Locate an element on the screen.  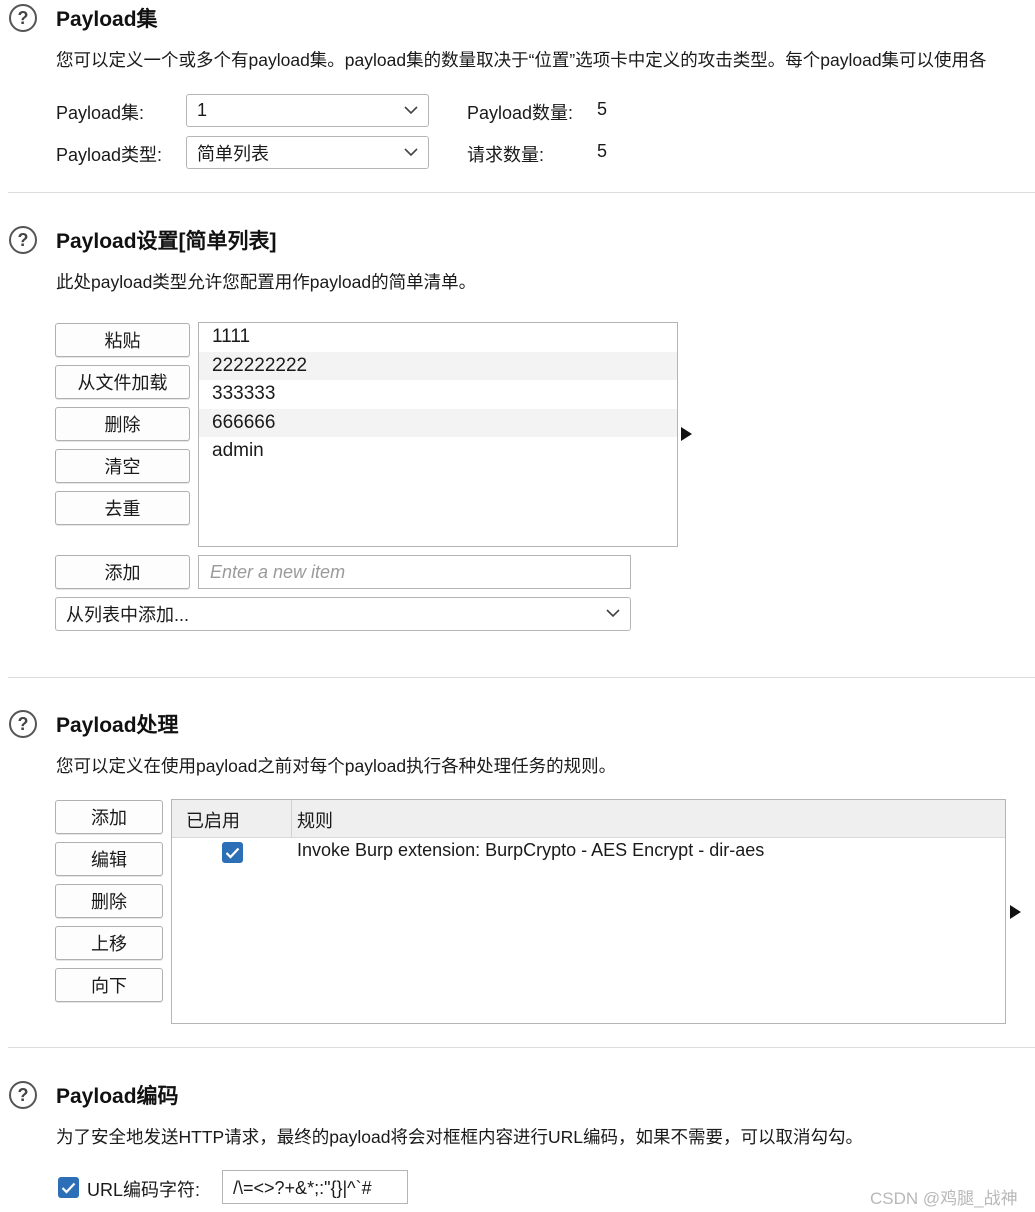
payload-set-select: 1 is located at coordinates (307, 110).